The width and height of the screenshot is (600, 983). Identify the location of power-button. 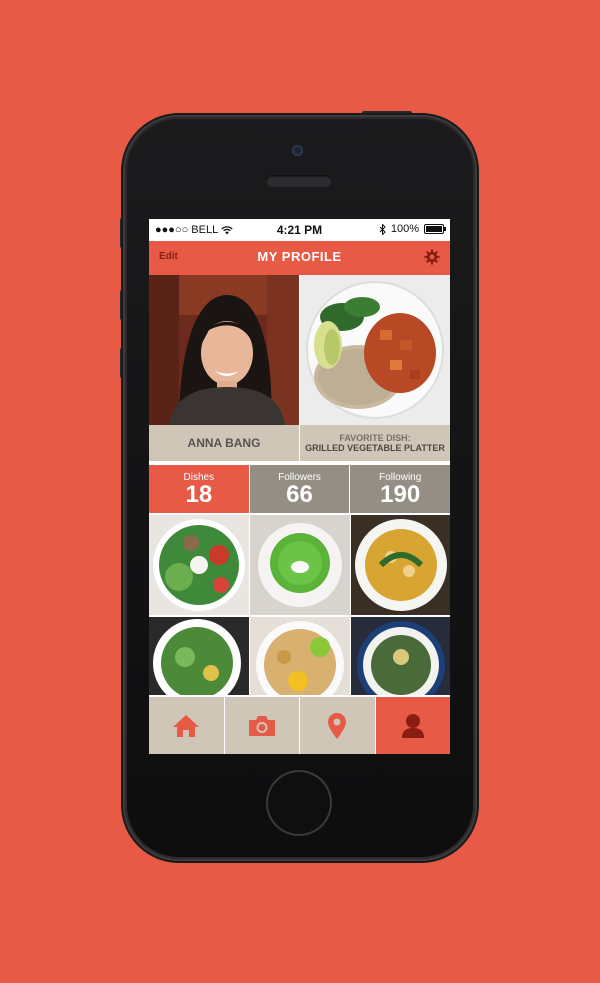
(387, 113).